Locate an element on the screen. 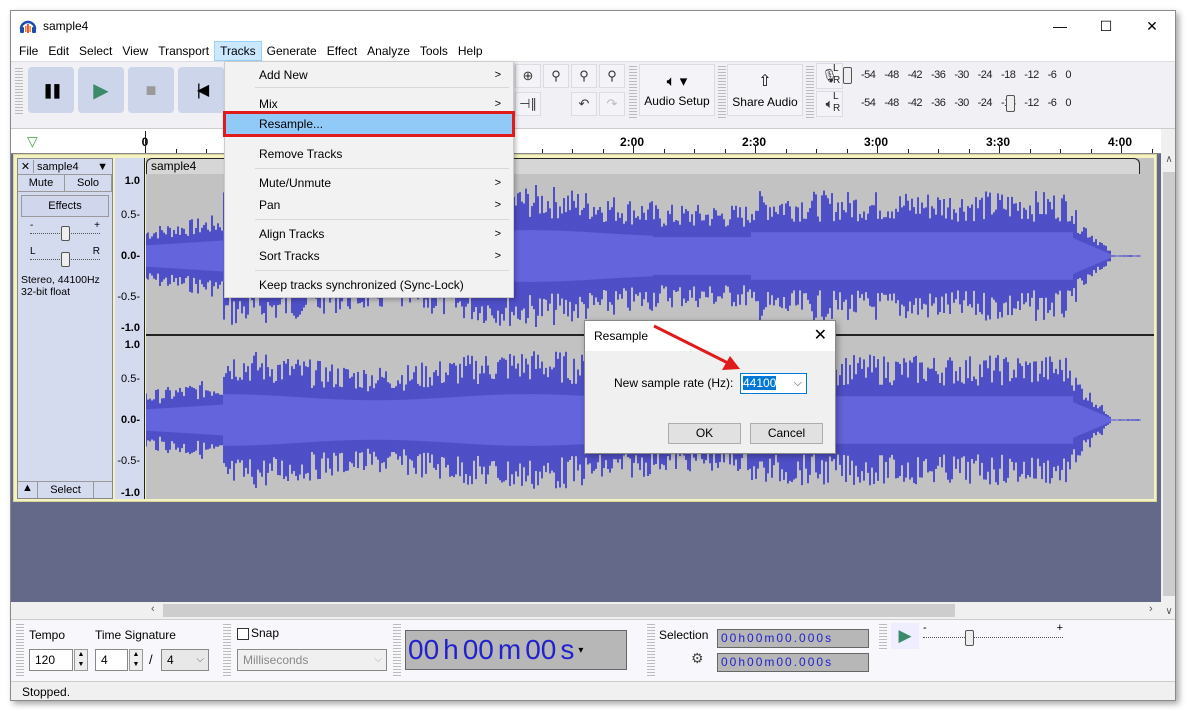 The height and width of the screenshot is (711, 1187). zoom-toggle-button: ⚲ is located at coordinates (612, 76).